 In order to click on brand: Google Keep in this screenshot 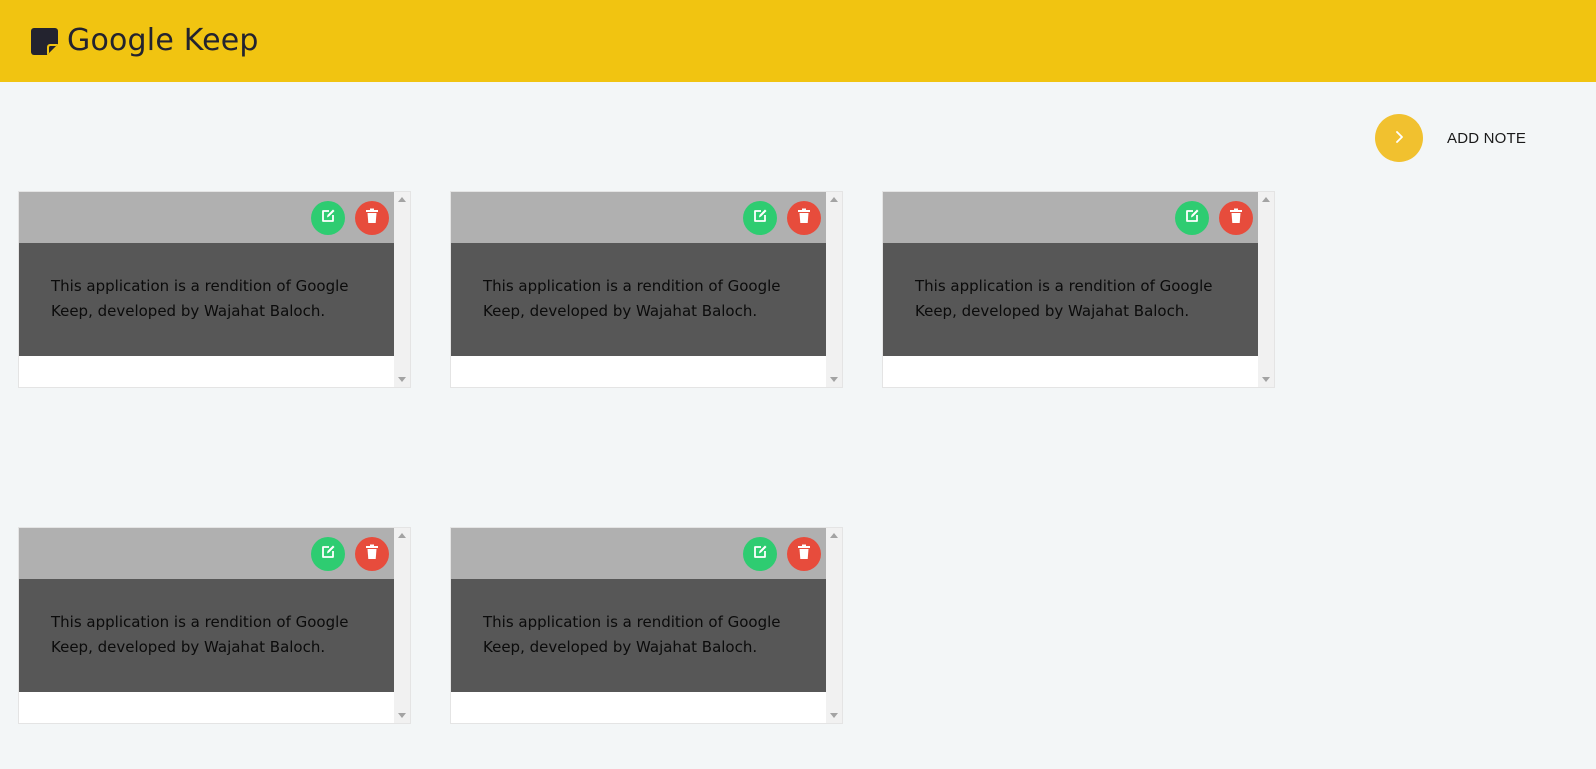, I will do `click(144, 41)`.